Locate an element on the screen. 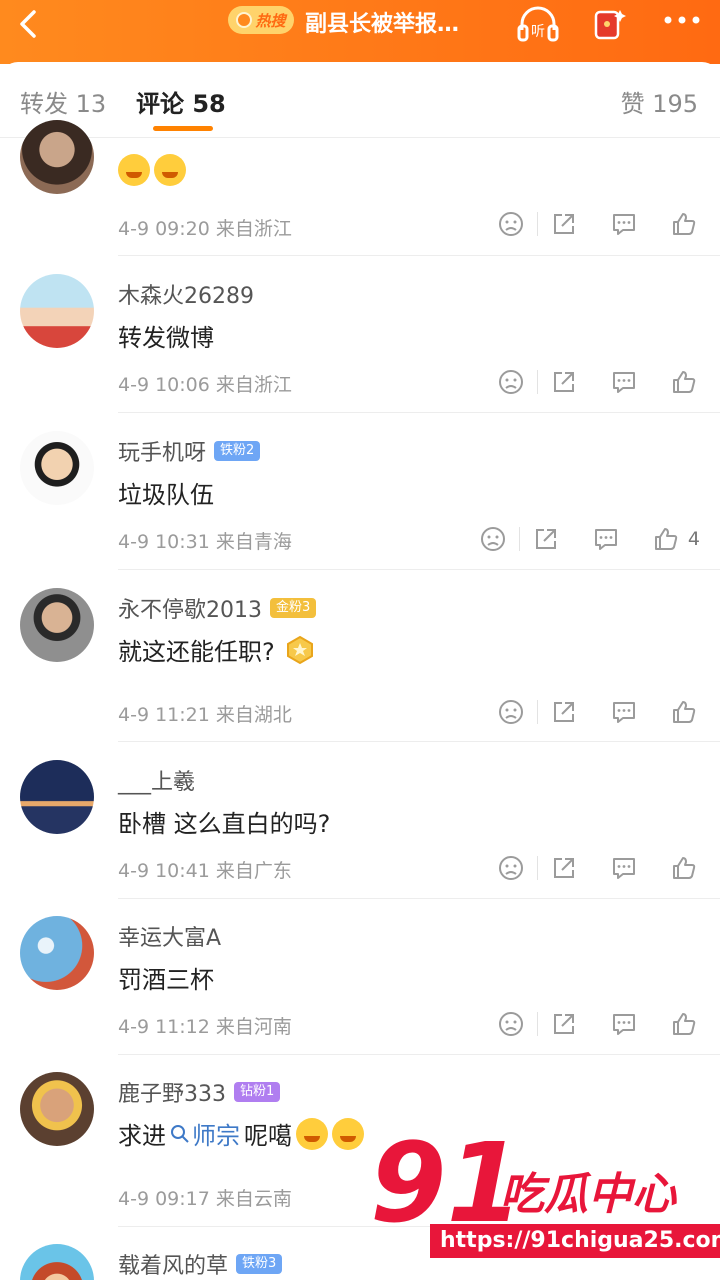 This screenshot has height=1280, width=720. user-name: 玩手机呀 铁粉2 is located at coordinates (189, 451).